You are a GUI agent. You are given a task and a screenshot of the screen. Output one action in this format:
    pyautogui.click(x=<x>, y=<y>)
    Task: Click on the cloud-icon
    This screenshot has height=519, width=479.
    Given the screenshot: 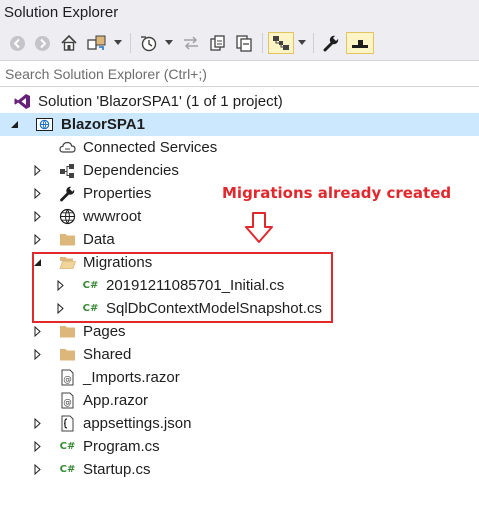 What is the action you would take?
    pyautogui.click(x=67, y=147)
    